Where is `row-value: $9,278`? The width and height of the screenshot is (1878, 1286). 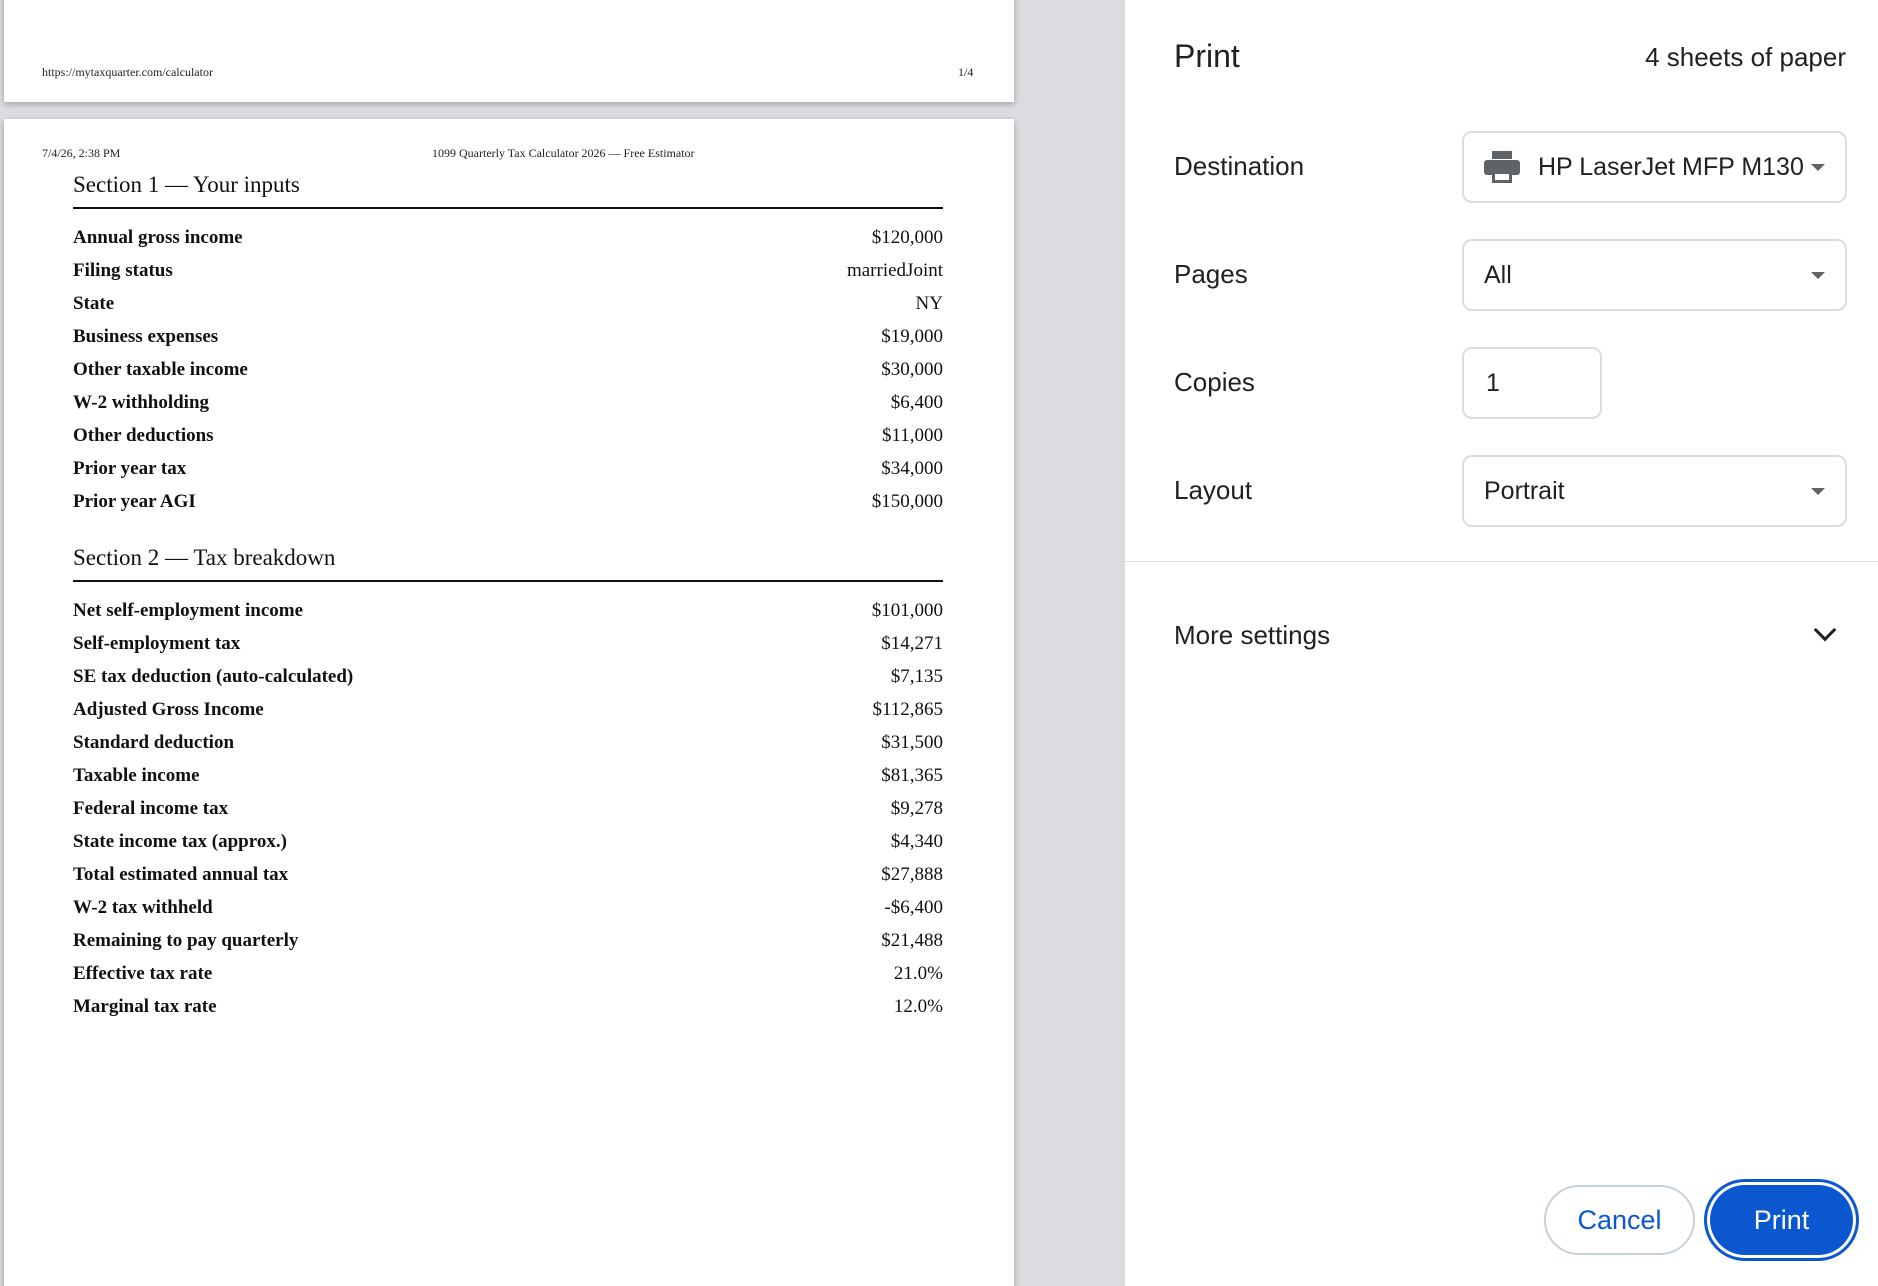 row-value: $9,278 is located at coordinates (916, 808).